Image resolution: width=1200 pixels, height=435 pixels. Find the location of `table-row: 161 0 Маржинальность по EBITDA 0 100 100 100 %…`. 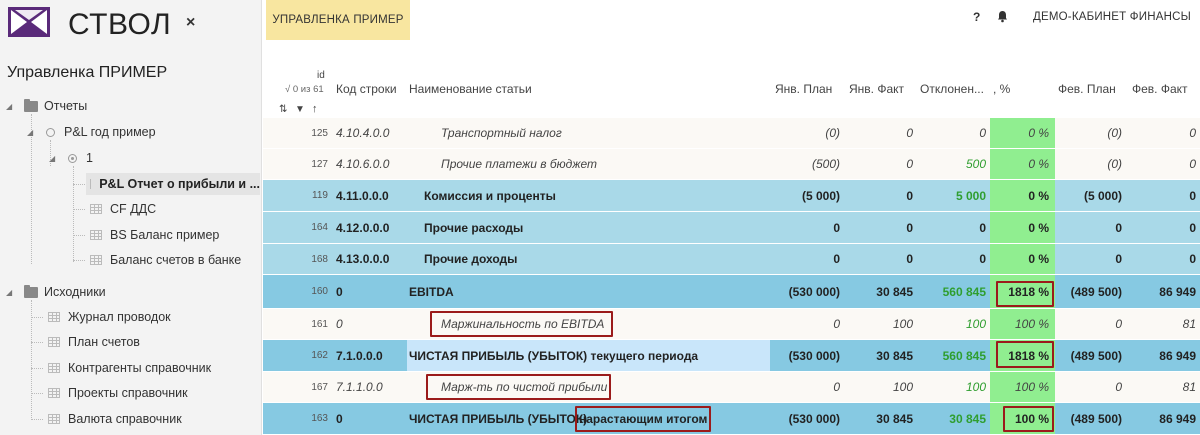

table-row: 161 0 Маржинальность по EBITDA 0 100 100 100 %… is located at coordinates (731, 324).